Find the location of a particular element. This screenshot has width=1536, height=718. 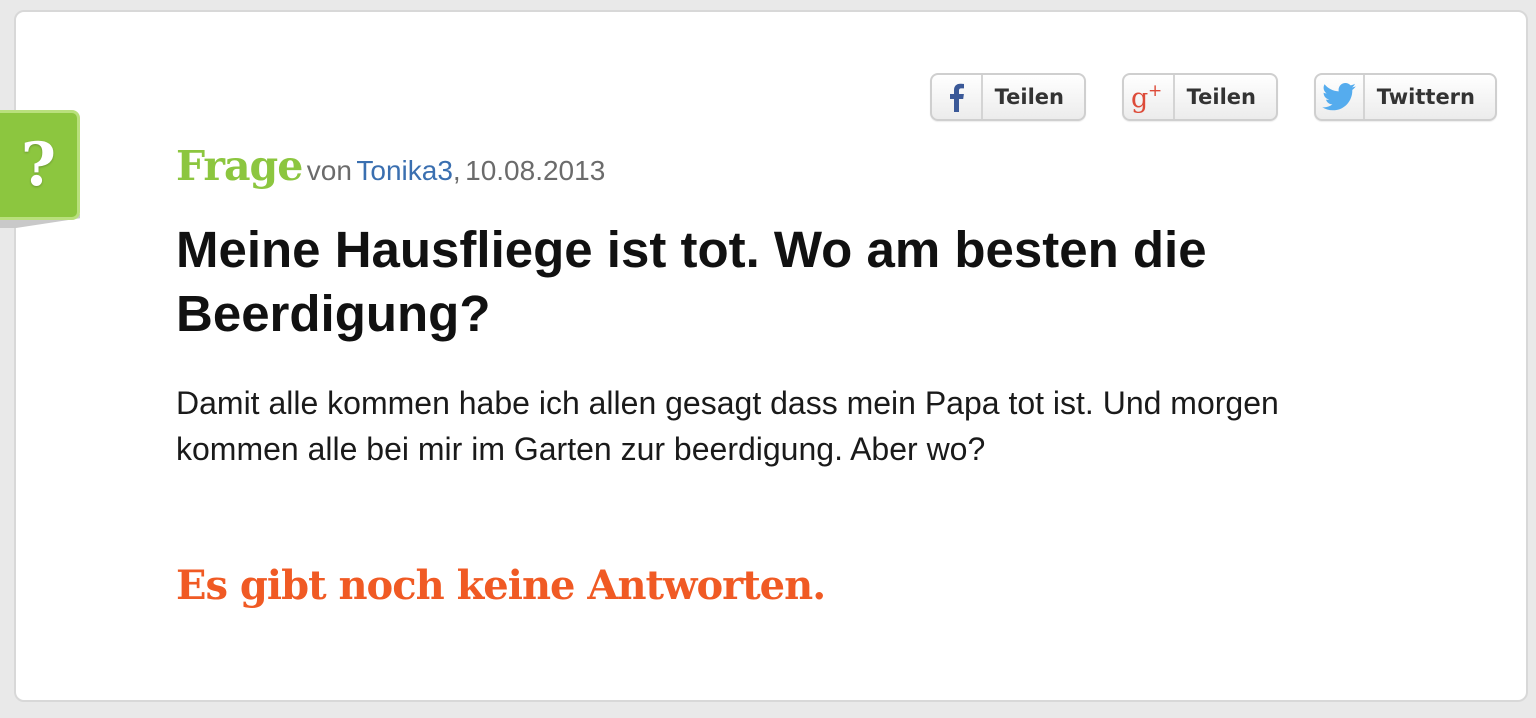

share-bar: Teilen g + Teilen Twittern is located at coordinates (1213, 97).